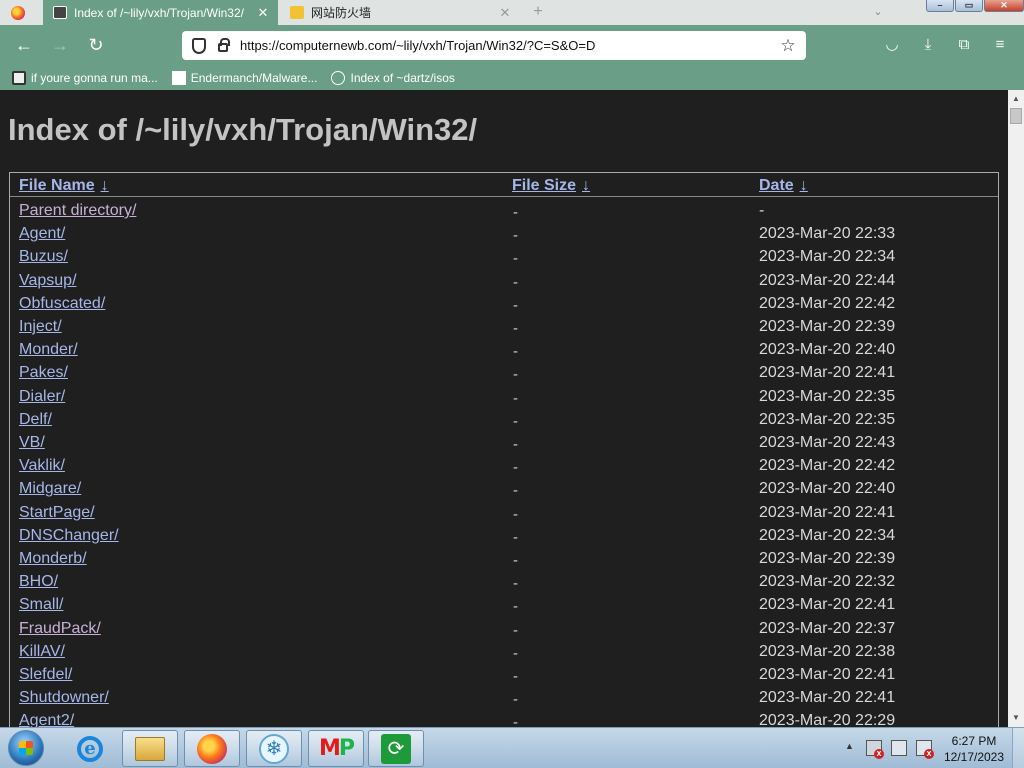 Image resolution: width=1024 pixels, height=768 pixels. I want to click on file-name-link: Delf/, so click(35, 420).